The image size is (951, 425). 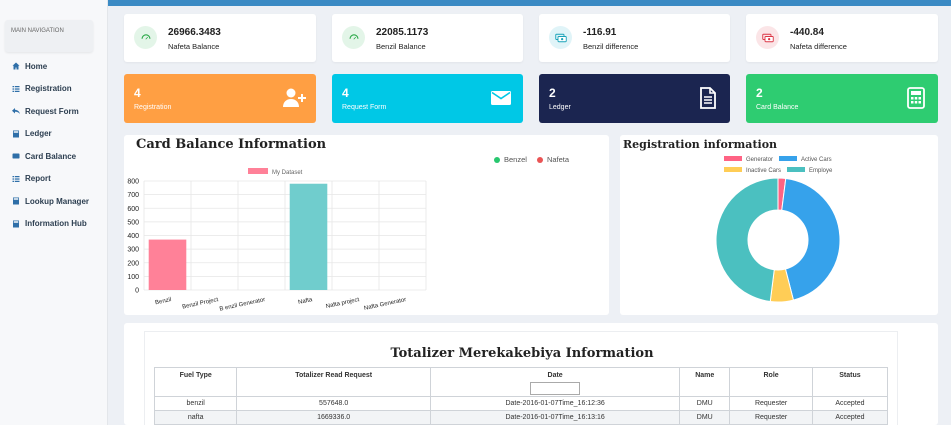 I want to click on bar-legend: My Dataset, so click(x=275, y=172).